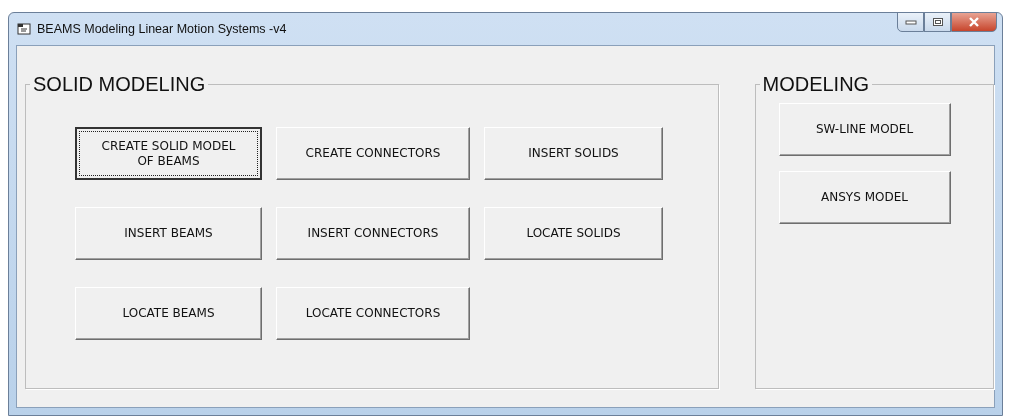 The height and width of the screenshot is (419, 1013). I want to click on command-button: INSERT SOLIDS, so click(573, 153).